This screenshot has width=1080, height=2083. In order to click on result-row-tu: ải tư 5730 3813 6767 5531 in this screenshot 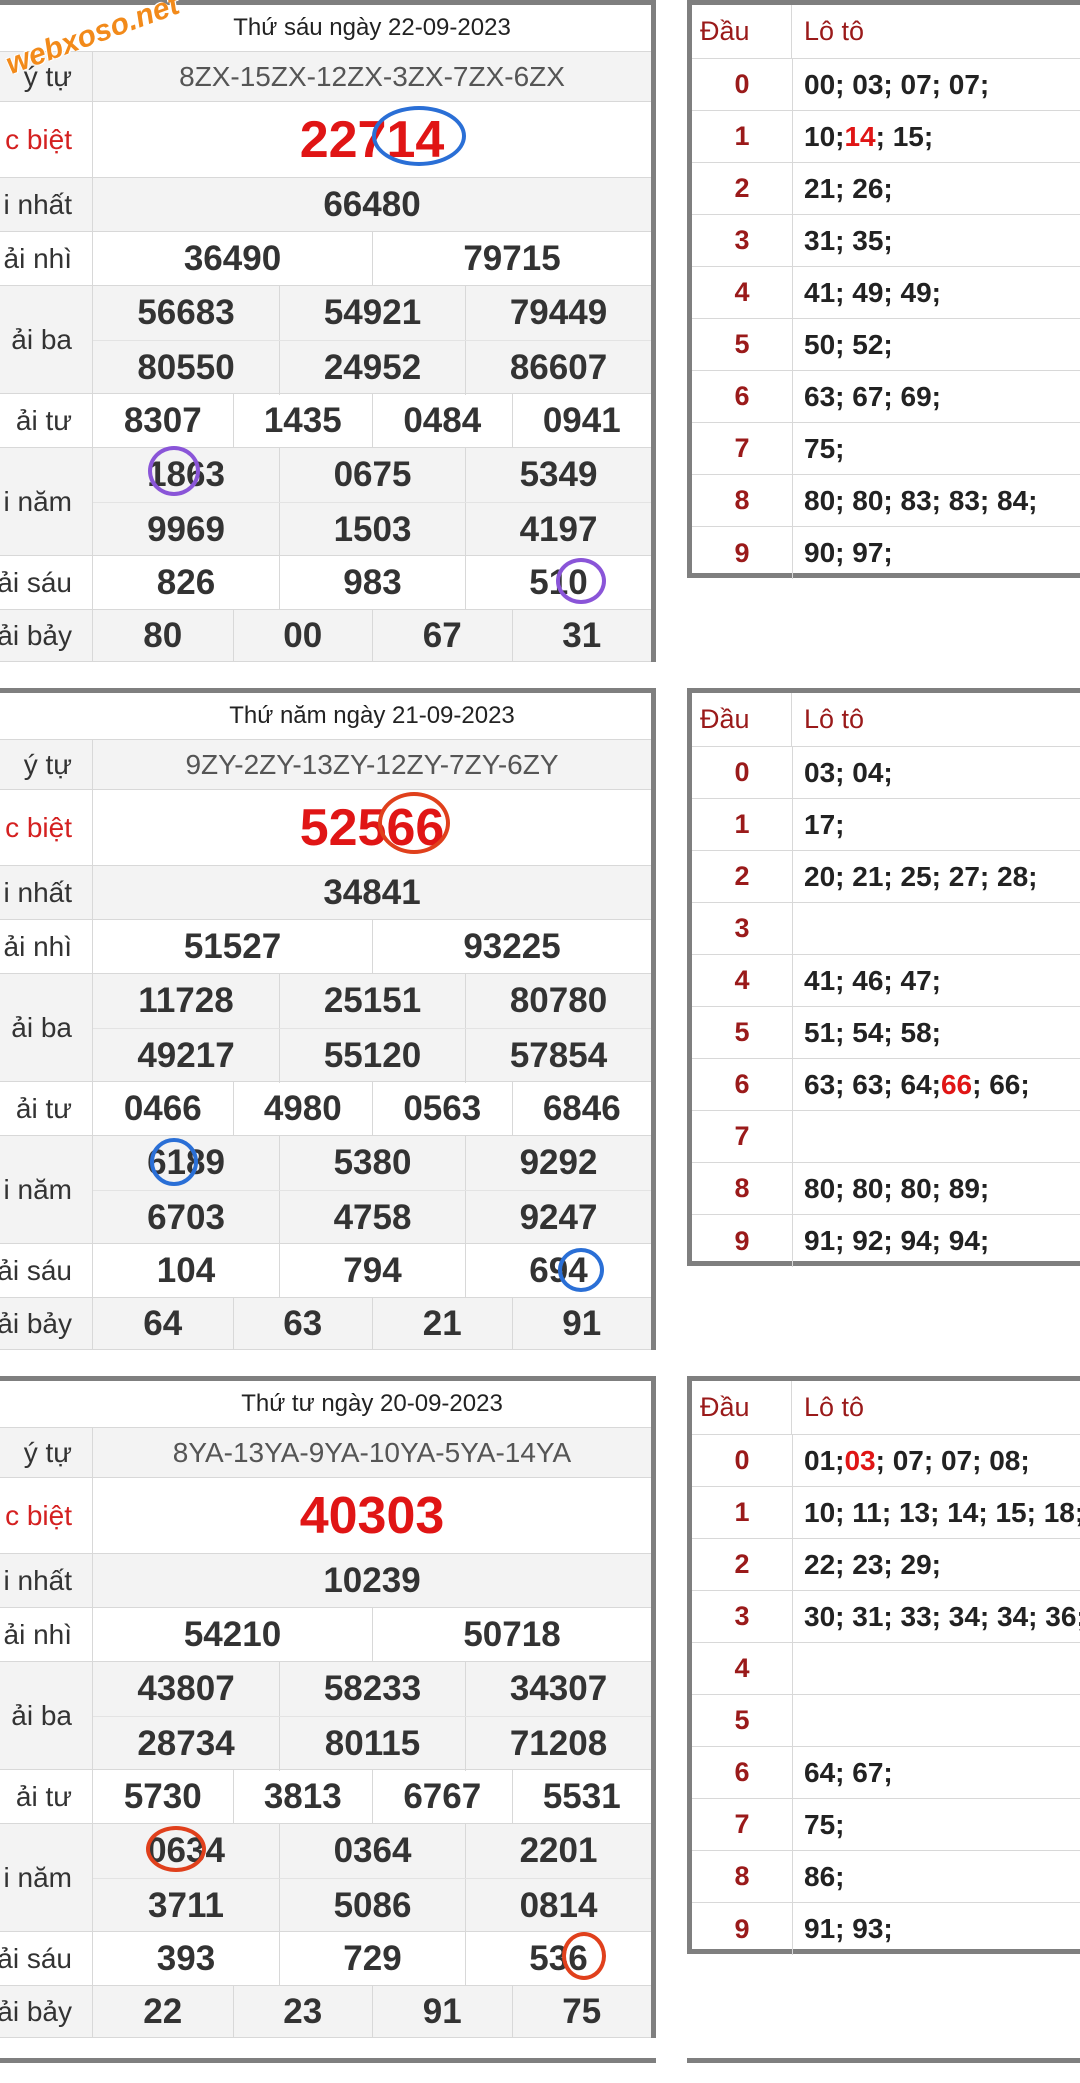, I will do `click(325, 1797)`.